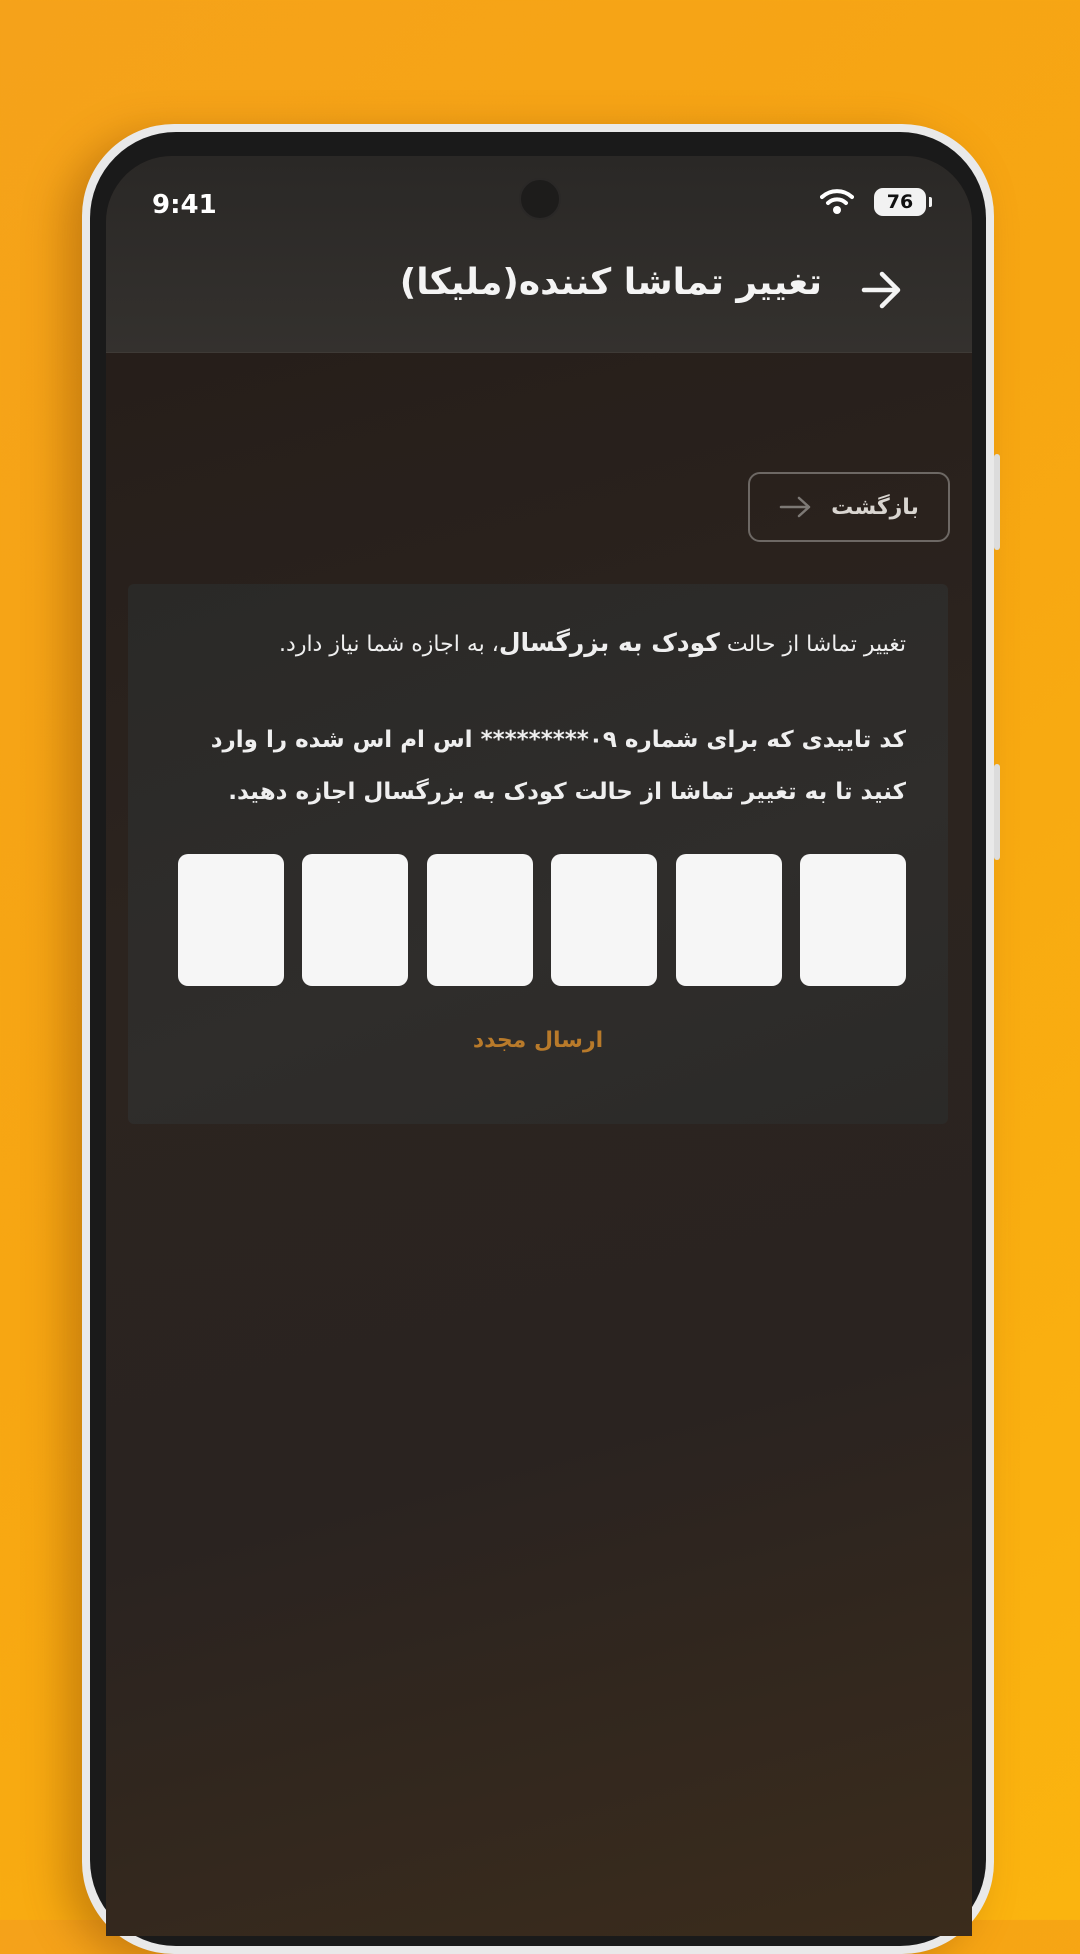  I want to click on front-camera, so click(540, 199).